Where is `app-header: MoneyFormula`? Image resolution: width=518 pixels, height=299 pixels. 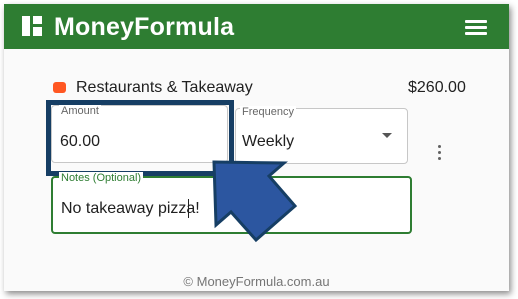
app-header: MoneyFormula is located at coordinates (256, 26).